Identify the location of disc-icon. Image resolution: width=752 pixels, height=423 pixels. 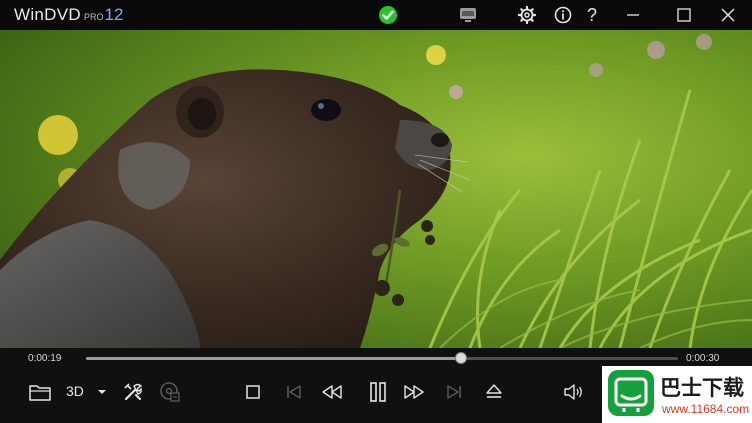
(170, 392).